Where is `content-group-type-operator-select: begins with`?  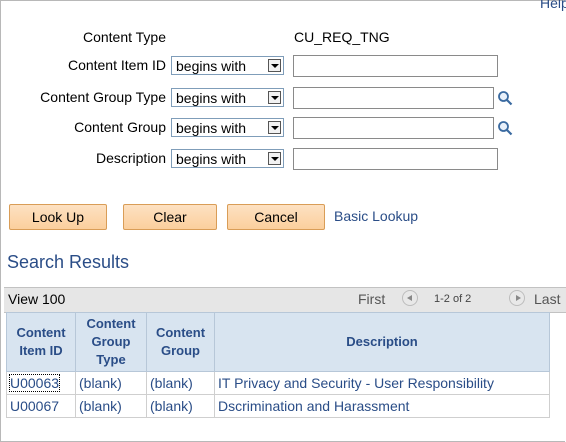 content-group-type-operator-select: begins with is located at coordinates (227, 97).